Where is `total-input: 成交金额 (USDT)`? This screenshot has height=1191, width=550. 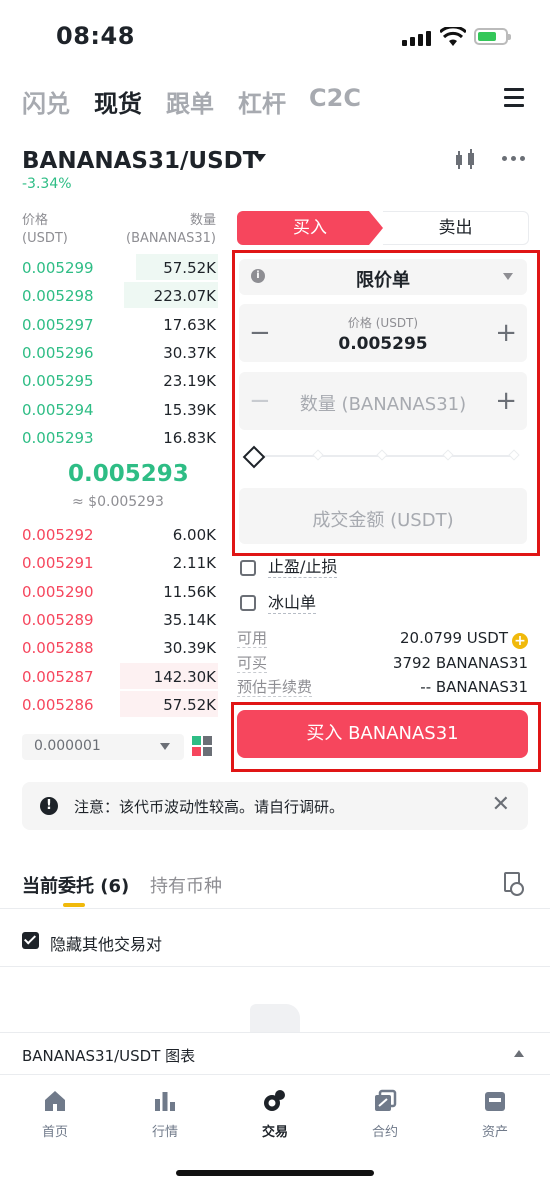
total-input: 成交金额 (USDT) is located at coordinates (383, 516).